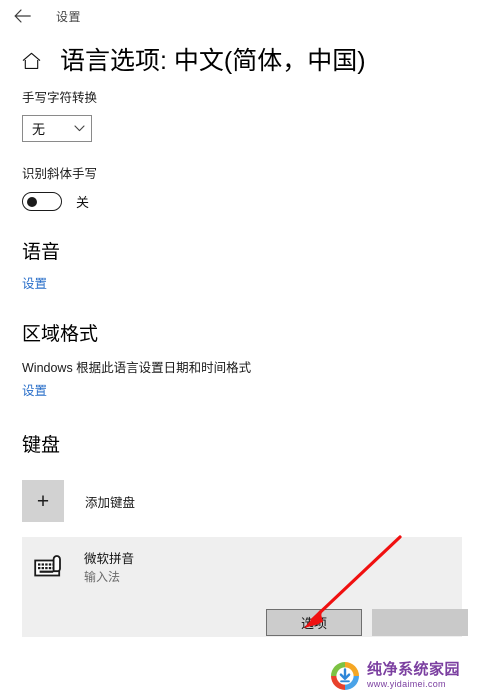 Image resolution: width=500 pixels, height=696 pixels. Describe the element at coordinates (314, 622) in the screenshot. I see `ime-options-button: 选项` at that location.